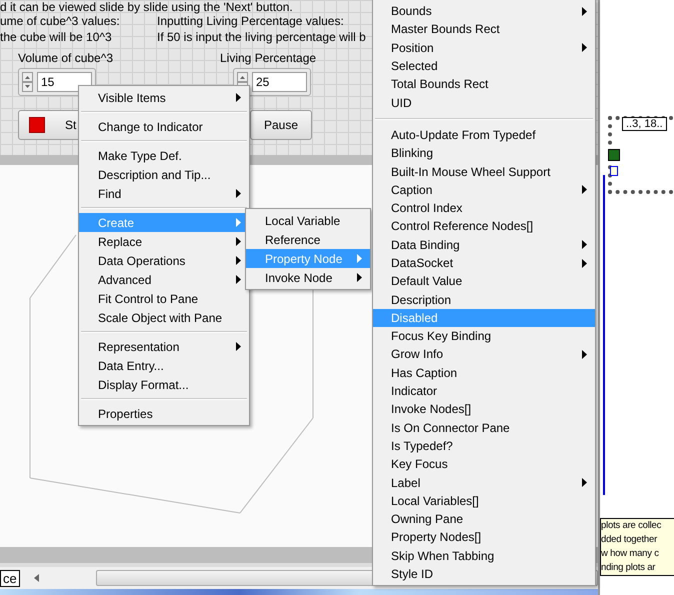 Image resolution: width=674 pixels, height=595 pixels. What do you see at coordinates (484, 135) in the screenshot?
I see `menu-item: Auto-Update From Typedef` at bounding box center [484, 135].